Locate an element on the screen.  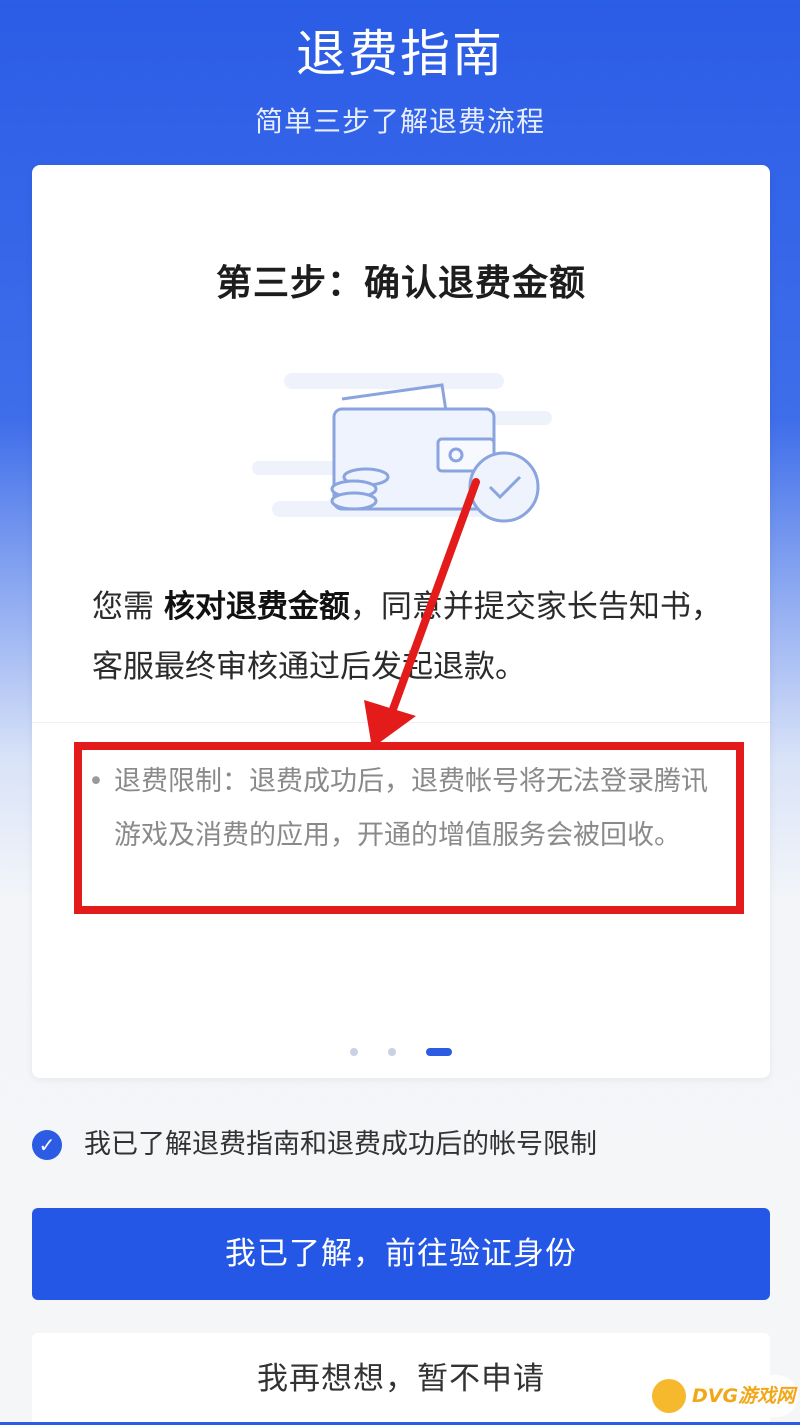
verify-identity-button: 我已了解，前往验证身份 is located at coordinates (401, 1254).